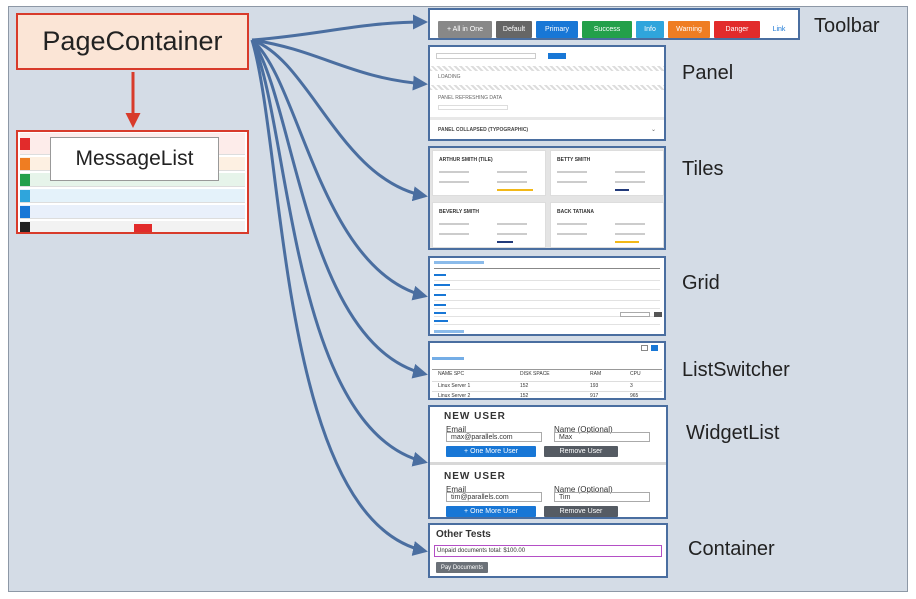 This screenshot has height=599, width=916. What do you see at coordinates (465, 29) in the screenshot?
I see `all-in-one-button: + All in One` at bounding box center [465, 29].